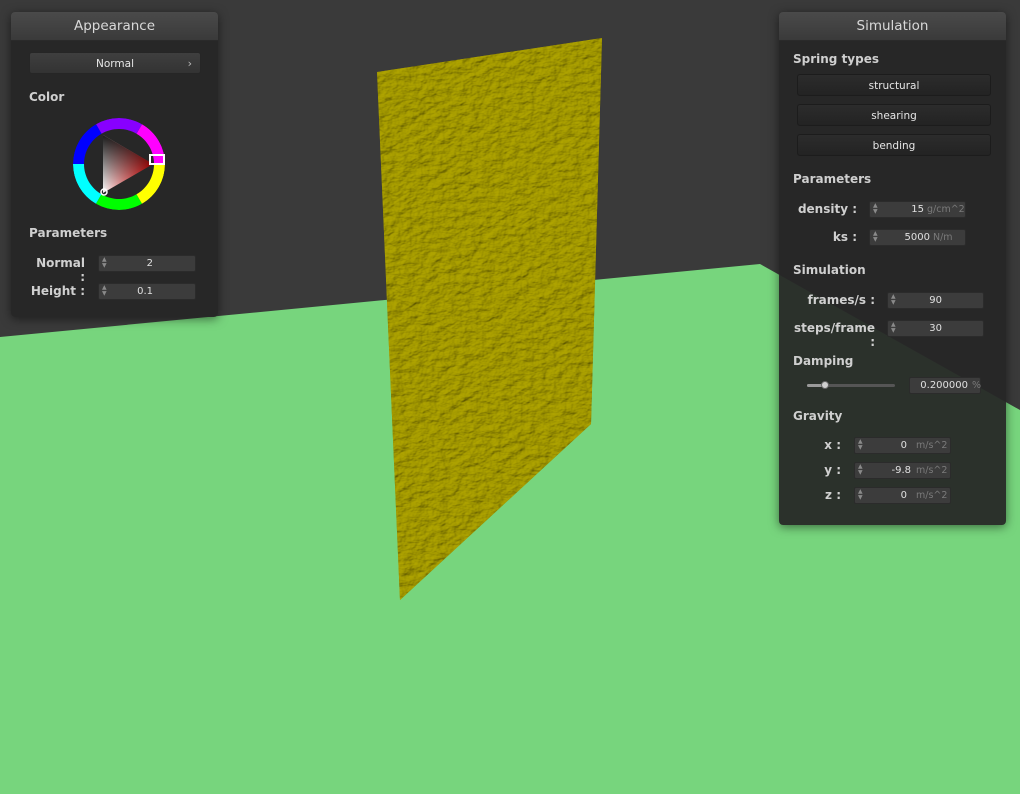  What do you see at coordinates (114, 26) in the screenshot?
I see `appearance-title: Appearance` at bounding box center [114, 26].